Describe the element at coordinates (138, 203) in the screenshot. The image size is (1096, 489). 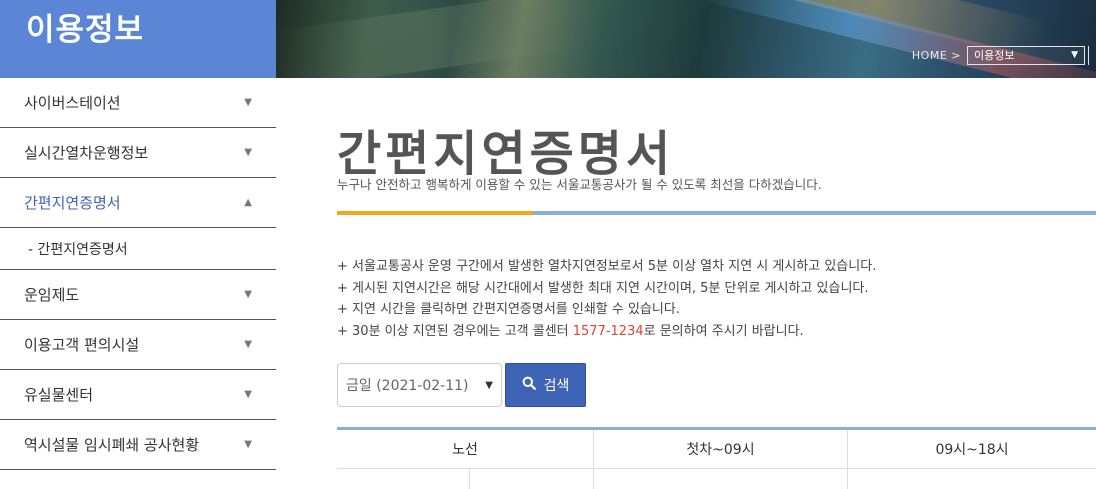
I see `sidebar-item-delay-certificate: 간편지연증명서 ▲` at that location.